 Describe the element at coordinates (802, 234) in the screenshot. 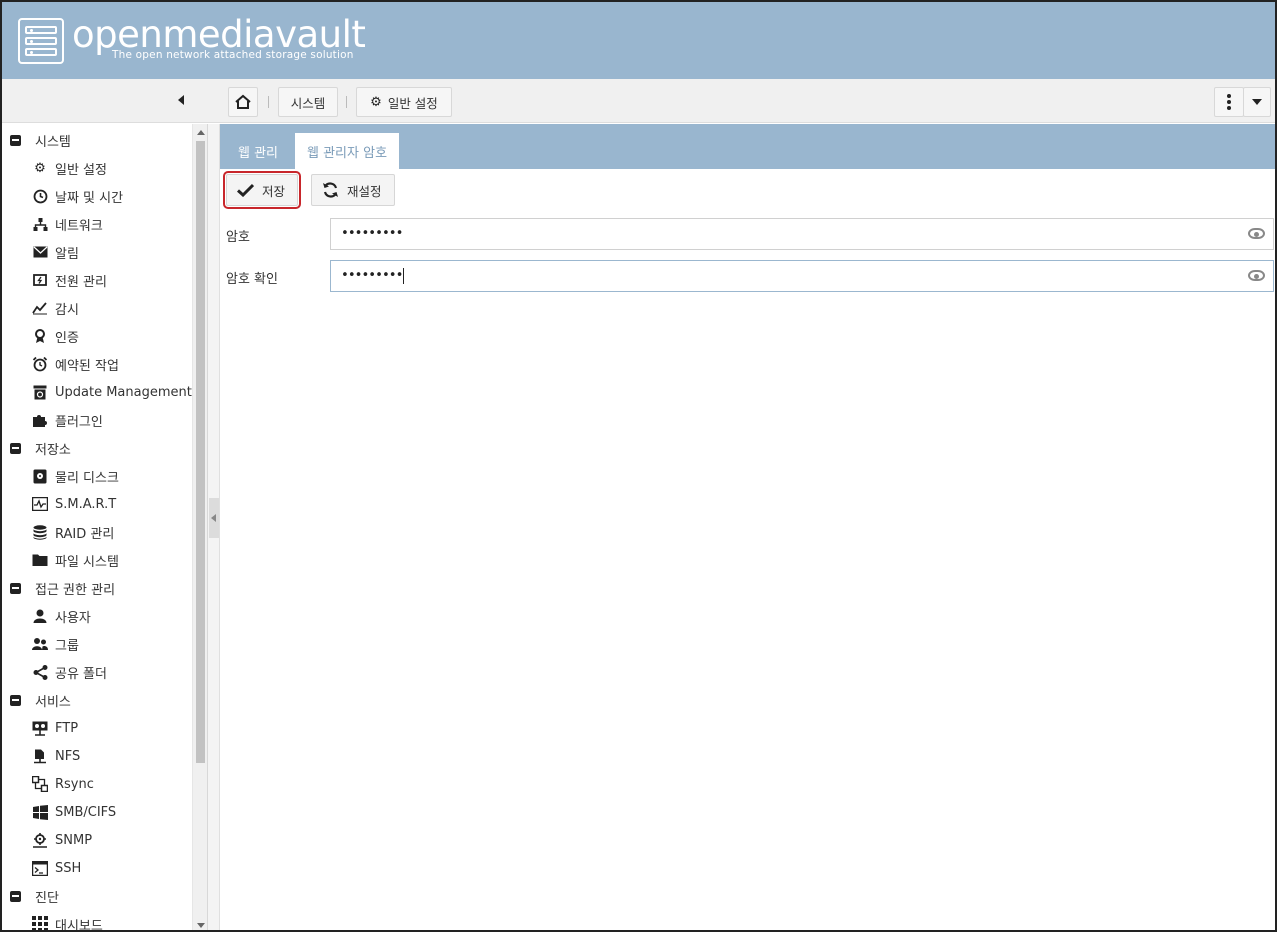

I see `password-field: •••••••••` at that location.